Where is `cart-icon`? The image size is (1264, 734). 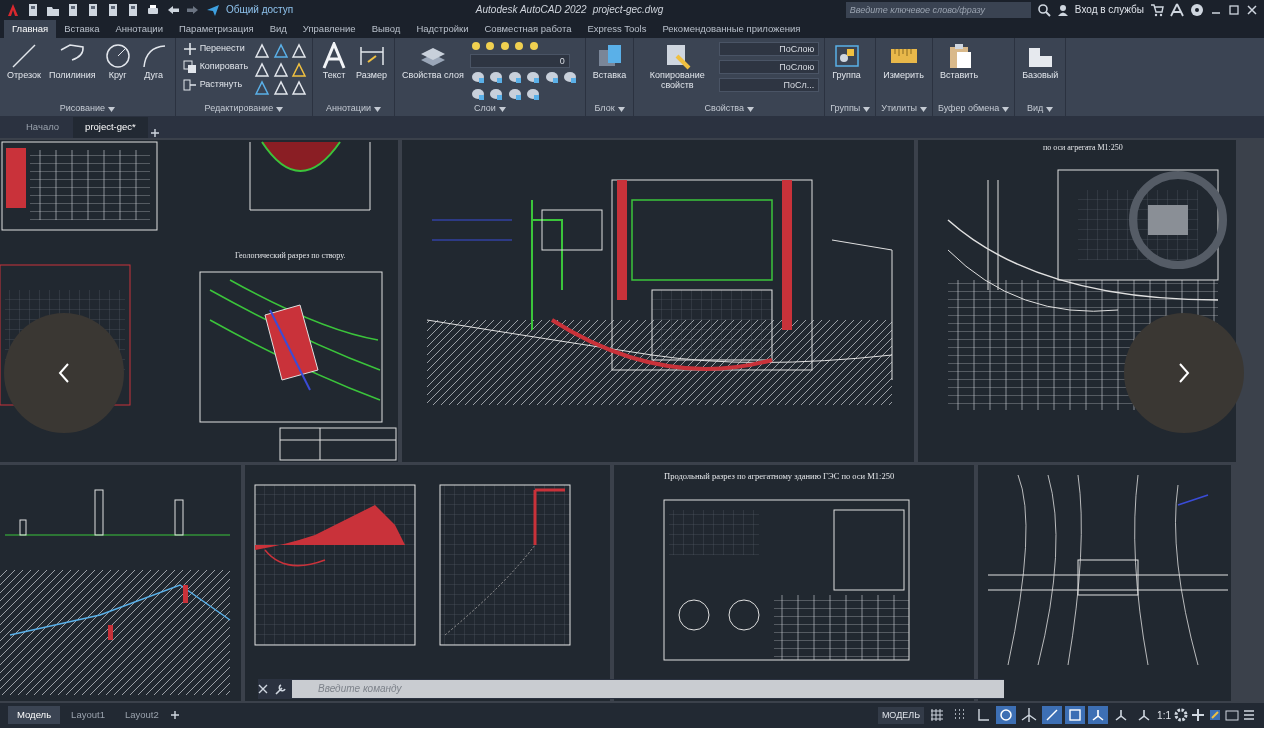 cart-icon is located at coordinates (1157, 9).